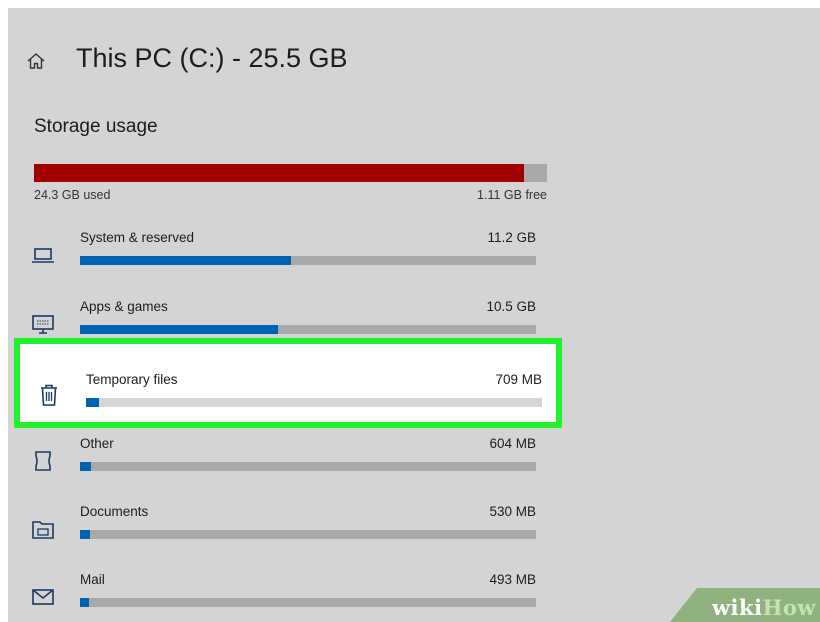 The width and height of the screenshot is (820, 622). What do you see at coordinates (72, 195) in the screenshot?
I see `used-storage-label: 24.3 GB used` at bounding box center [72, 195].